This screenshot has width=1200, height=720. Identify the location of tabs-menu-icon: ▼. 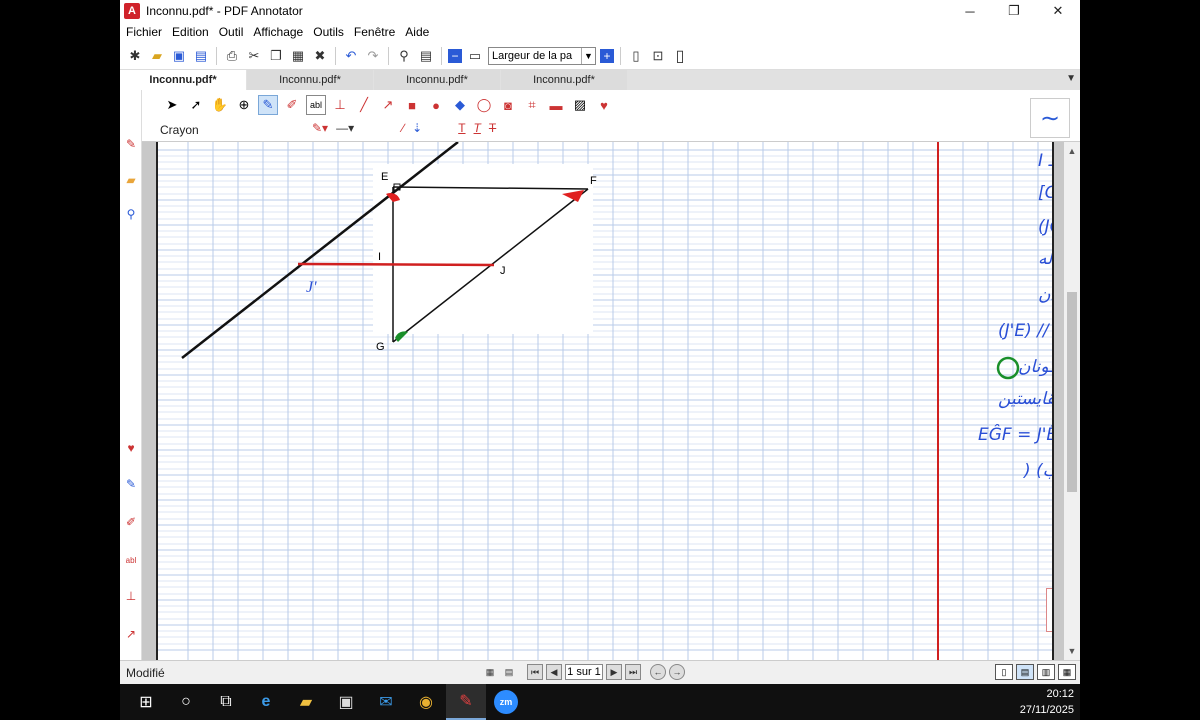
(1071, 78).